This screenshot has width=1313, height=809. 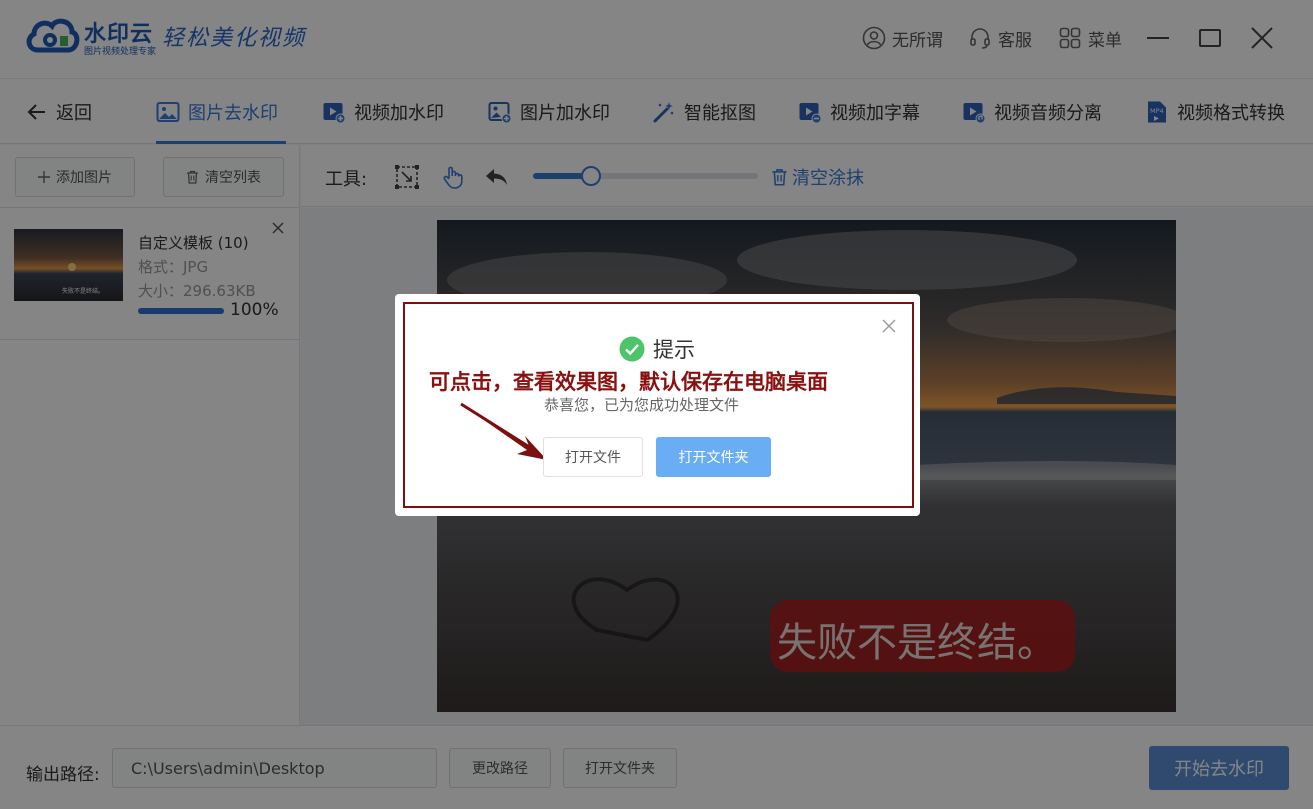 I want to click on dialog-title: 提示, so click(x=657, y=349).